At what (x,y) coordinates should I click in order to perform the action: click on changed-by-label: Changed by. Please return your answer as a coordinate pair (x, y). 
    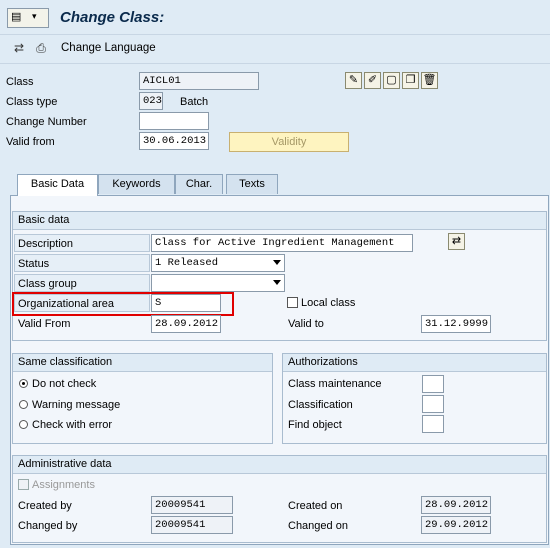
    Looking at the image, I should click on (48, 526).